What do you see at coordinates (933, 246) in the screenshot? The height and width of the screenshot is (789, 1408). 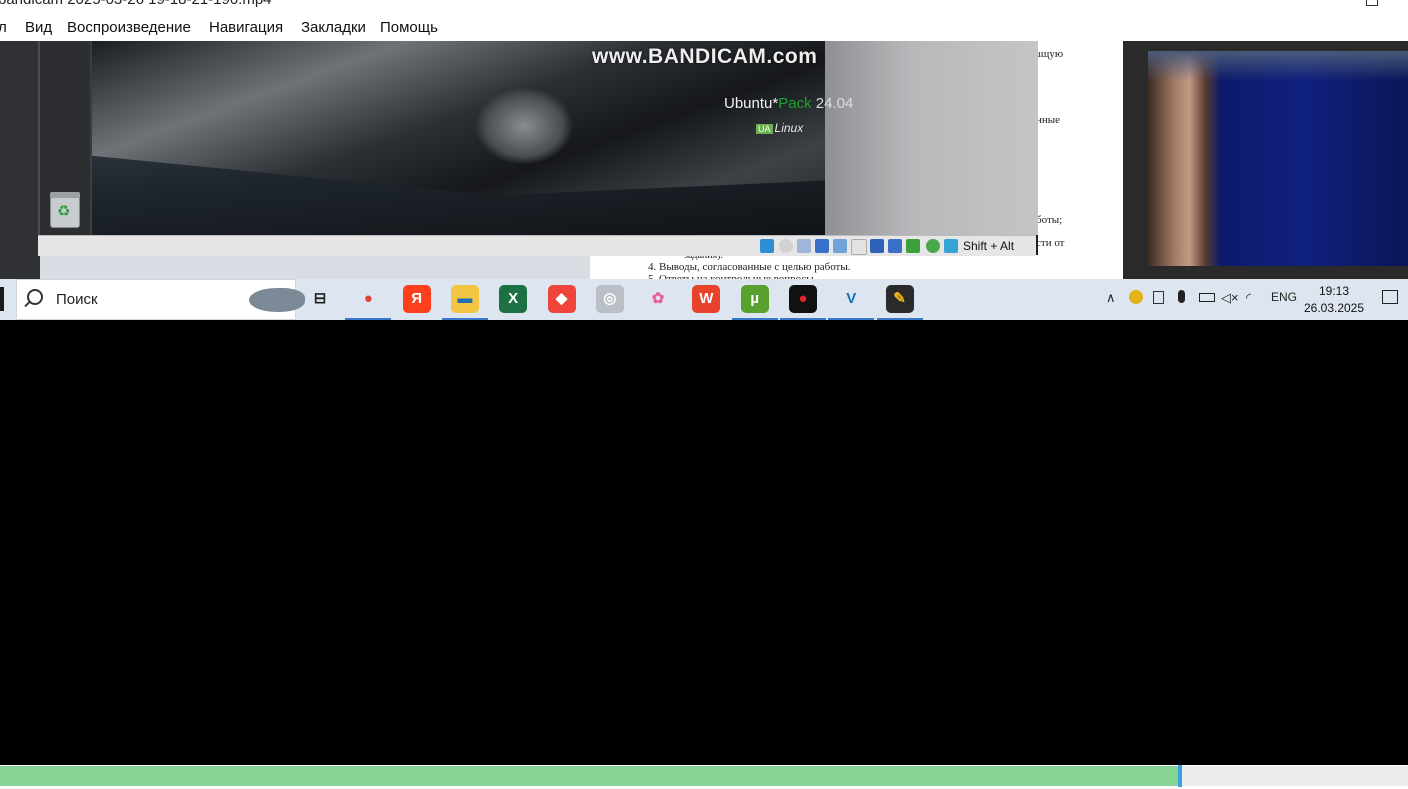 I see `mouse-integration-icon` at bounding box center [933, 246].